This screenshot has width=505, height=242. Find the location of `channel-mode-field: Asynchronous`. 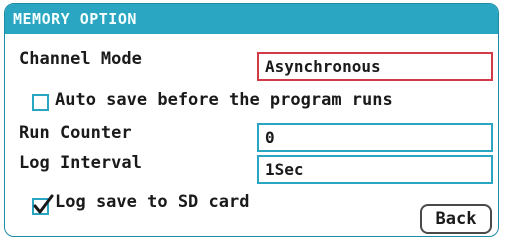

channel-mode-field: Asynchronous is located at coordinates (375, 66).